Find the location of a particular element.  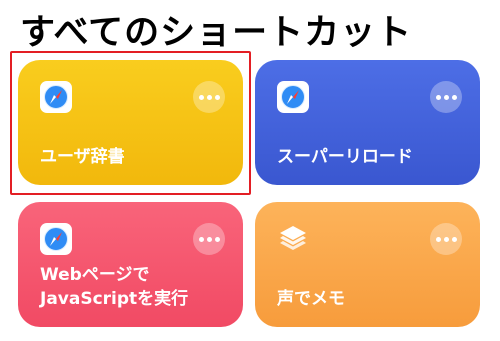

shortcut-label: スーパーリロード is located at coordinates (345, 157).